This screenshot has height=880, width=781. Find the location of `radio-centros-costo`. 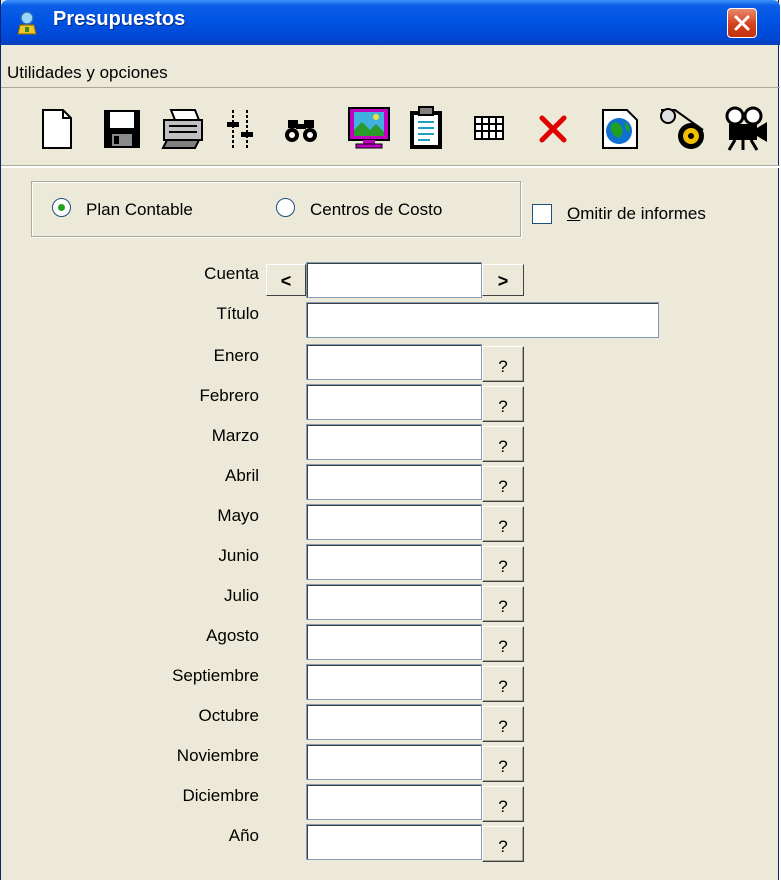

radio-centros-costo is located at coordinates (285, 207).